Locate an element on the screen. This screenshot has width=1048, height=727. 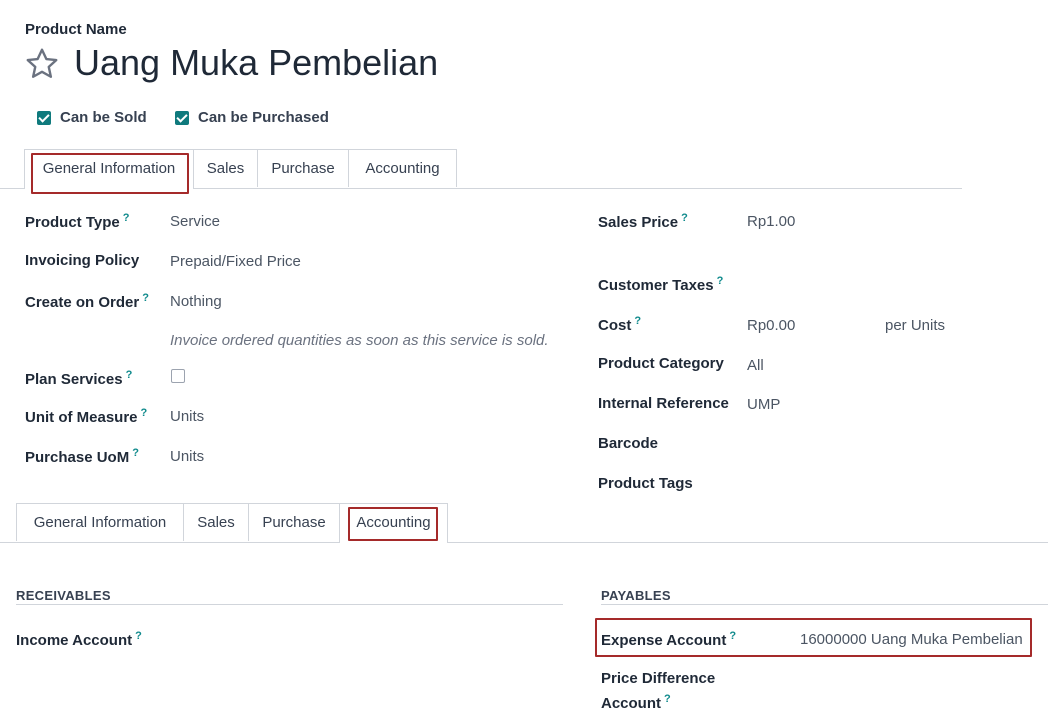
cost-label: Cost? is located at coordinates (620, 324).